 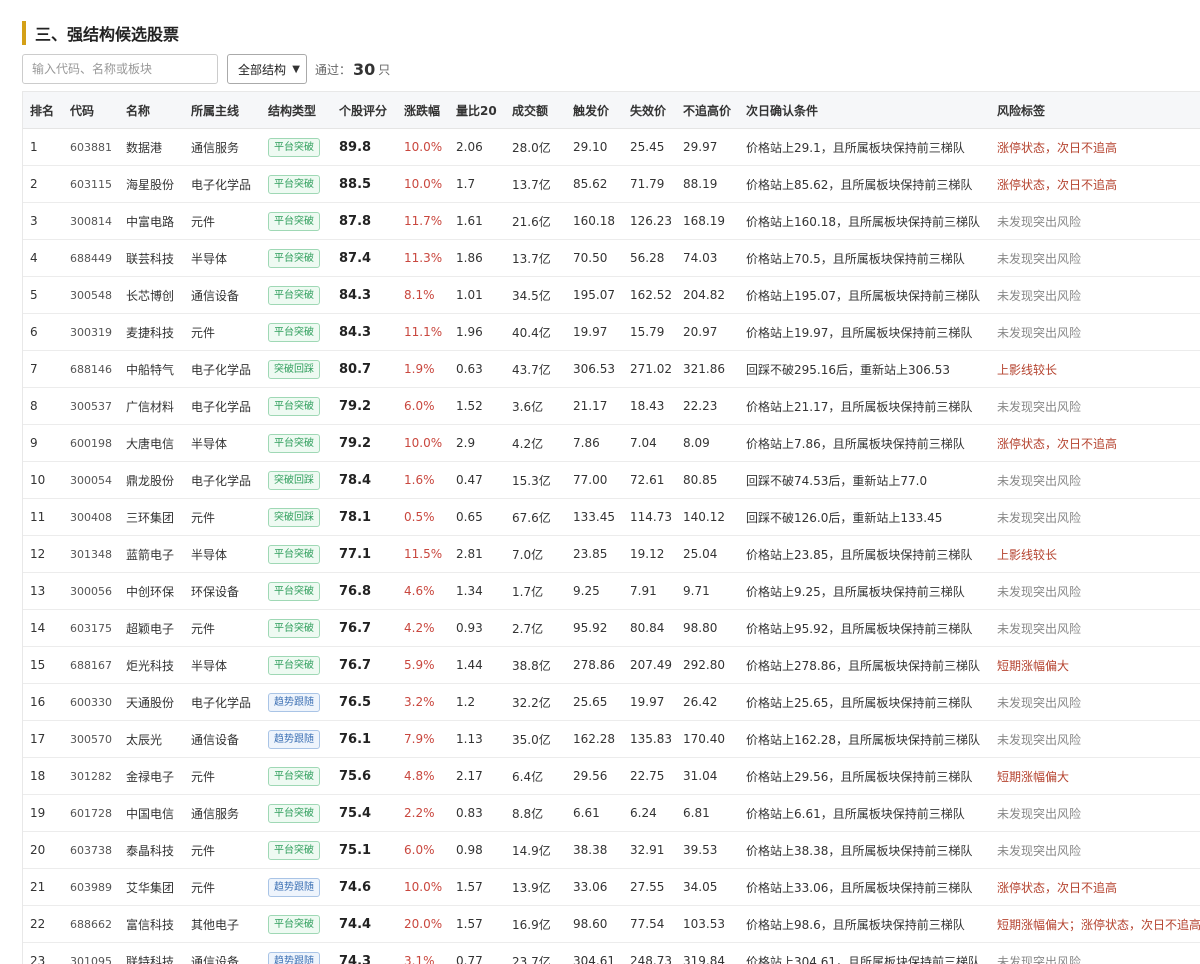 I want to click on code-cell: 600198, so click(x=91, y=443).